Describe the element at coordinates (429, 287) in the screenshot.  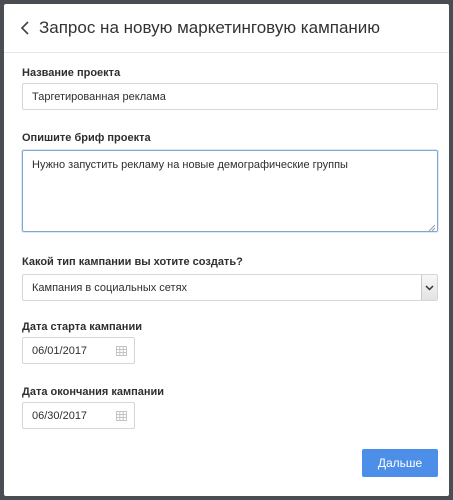
I see `chevron-down-icon` at that location.